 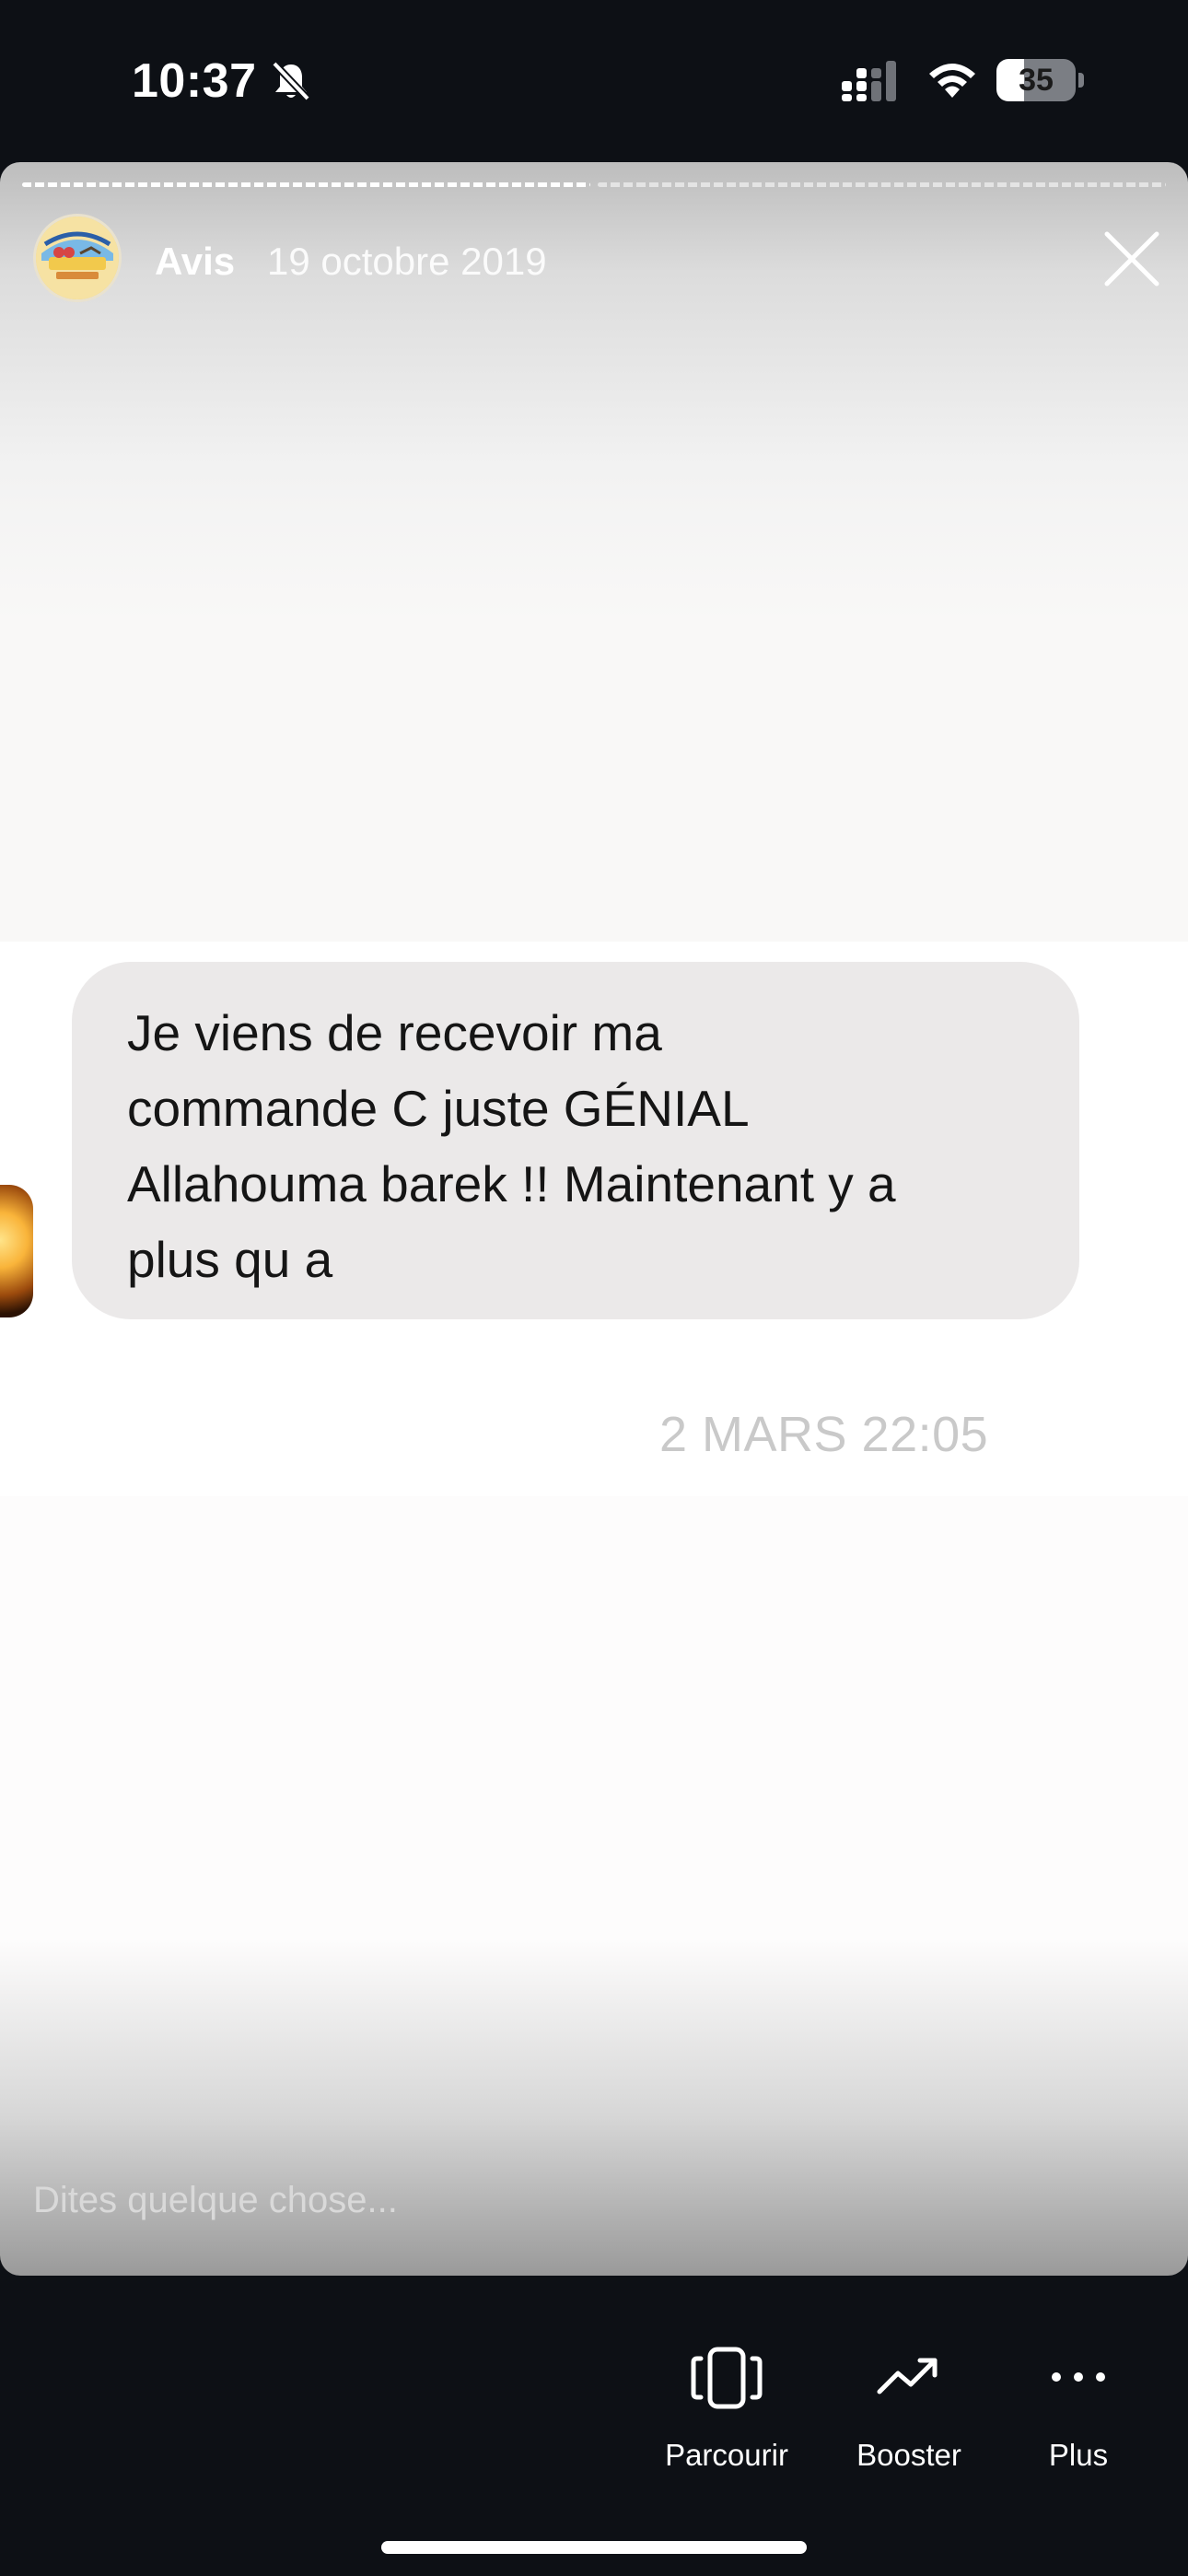 I want to click on more-label: Plus, so click(x=1078, y=2455).